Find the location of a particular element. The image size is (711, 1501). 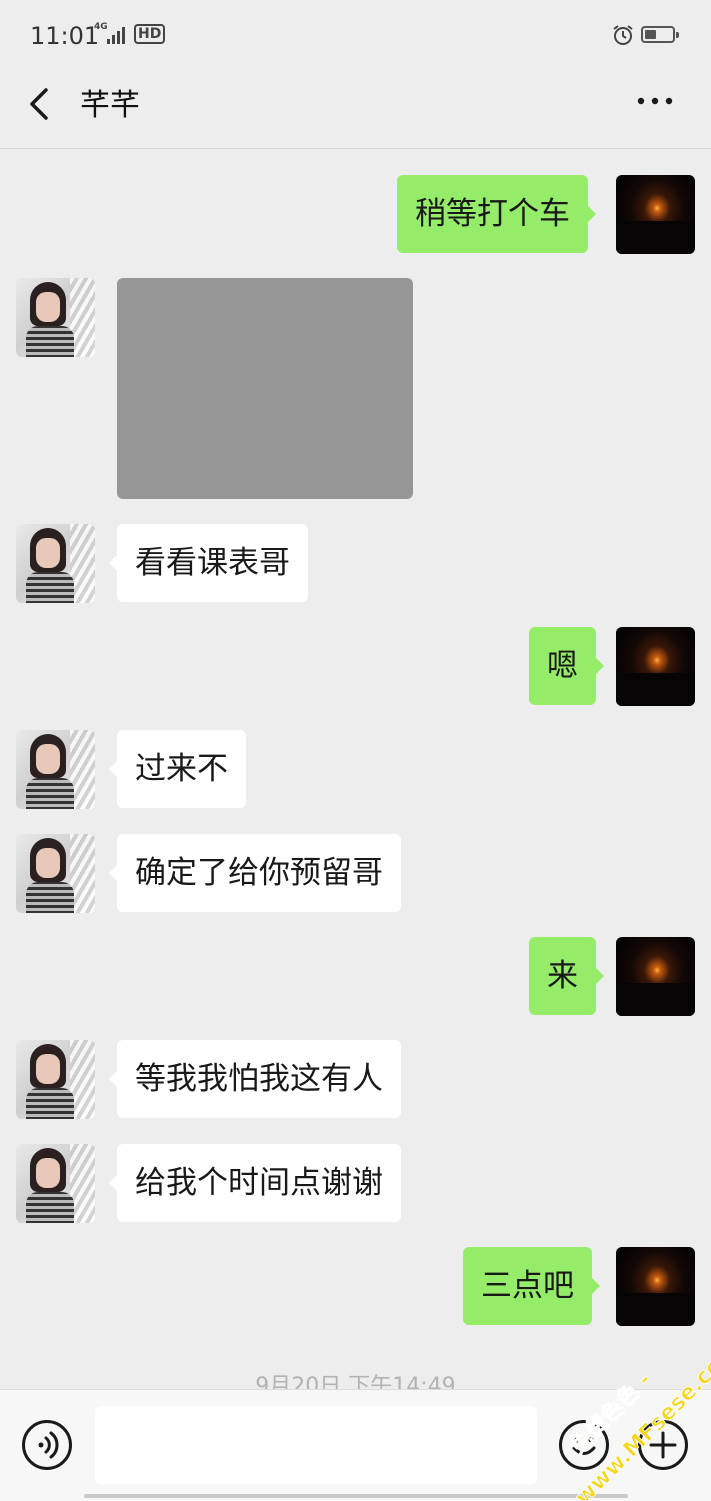

plus-icon is located at coordinates (663, 1445).